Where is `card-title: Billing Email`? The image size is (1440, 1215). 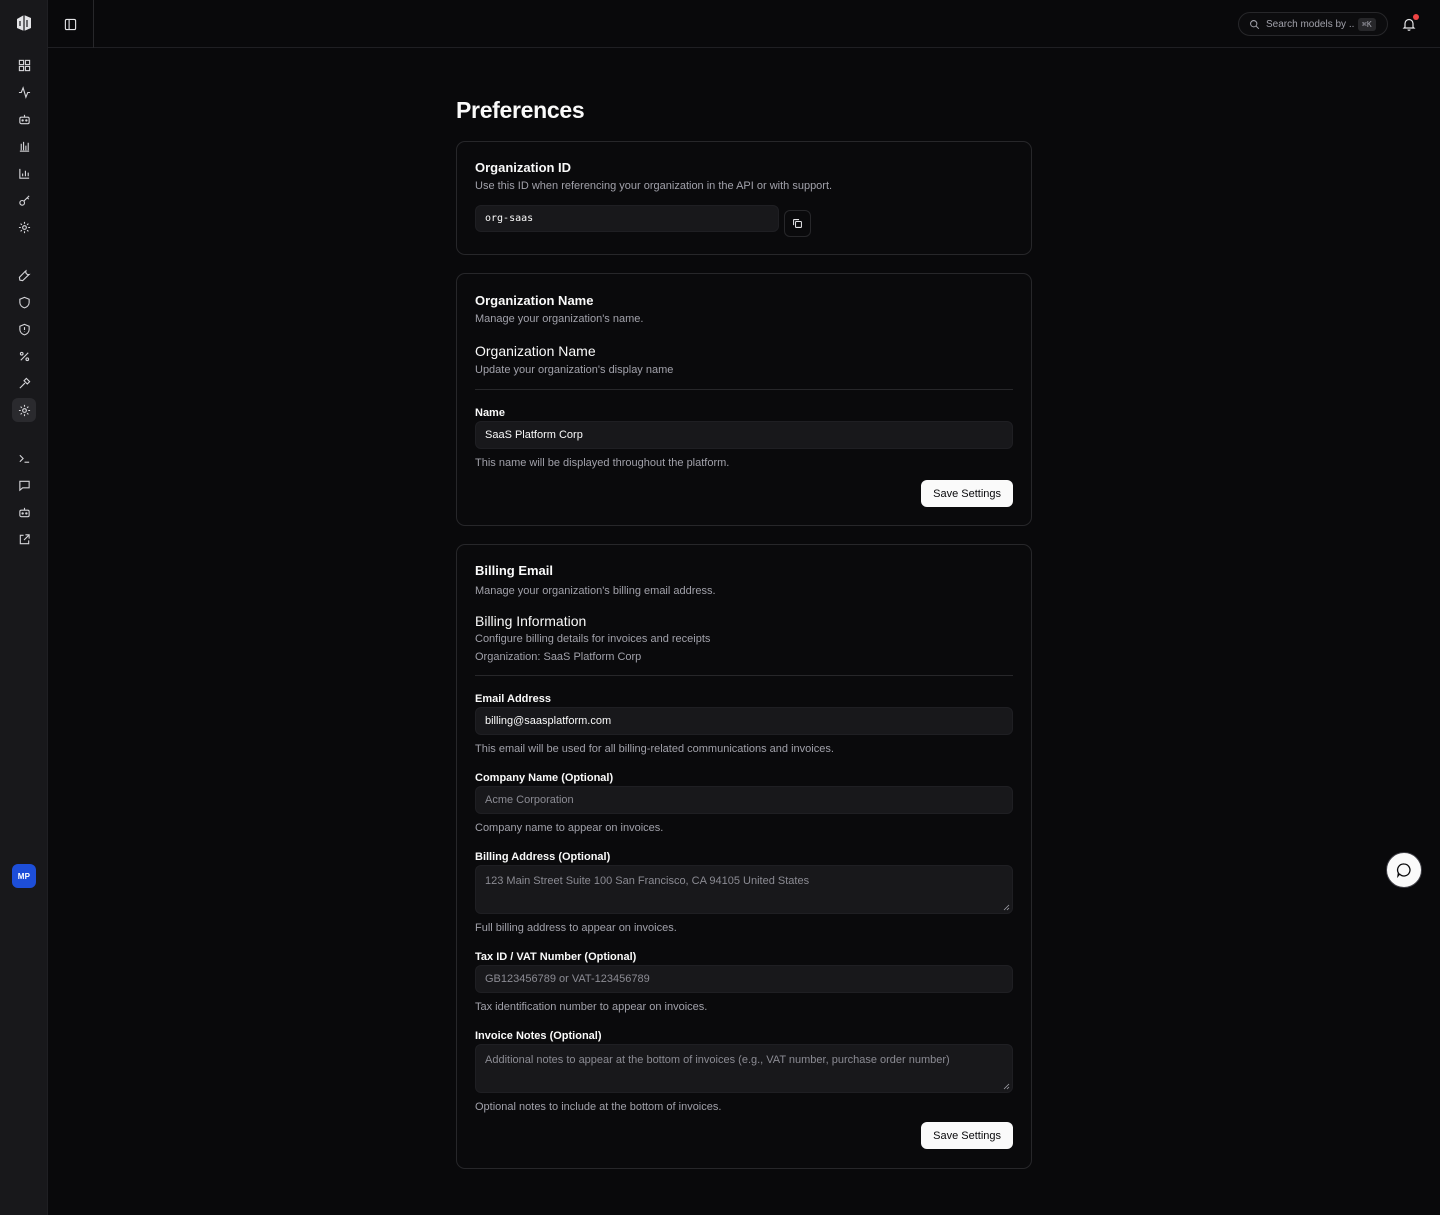
card-title: Billing Email is located at coordinates (514, 570).